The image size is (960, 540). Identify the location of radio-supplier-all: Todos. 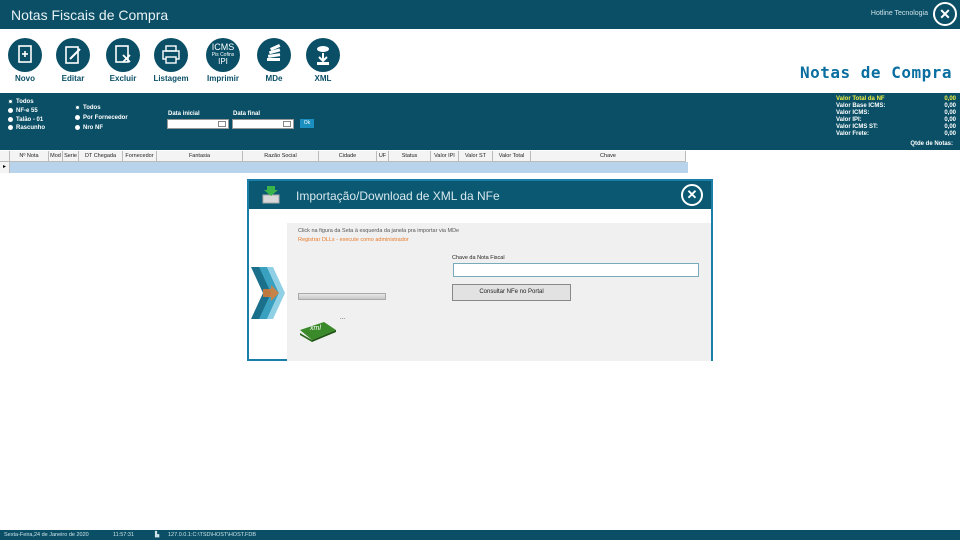
(88, 108).